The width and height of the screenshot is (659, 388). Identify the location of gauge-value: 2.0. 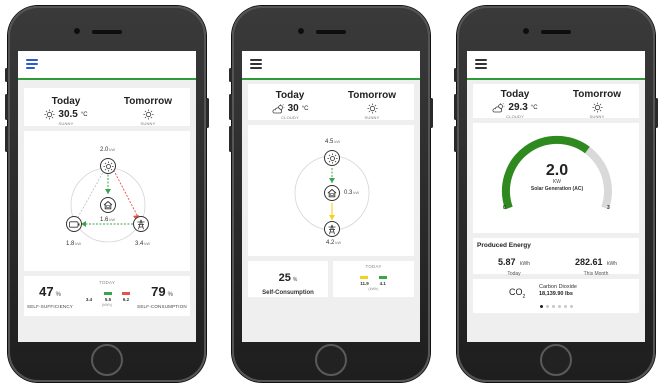
(557, 170).